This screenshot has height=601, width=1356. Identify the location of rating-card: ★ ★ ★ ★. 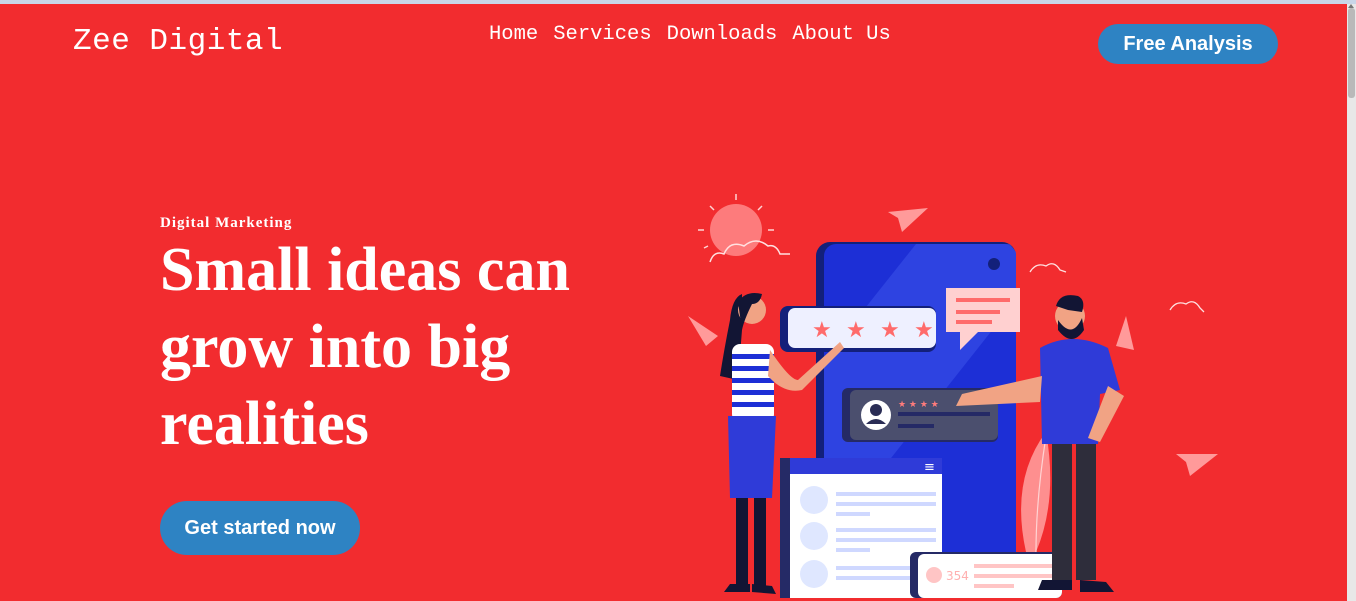
(858, 329).